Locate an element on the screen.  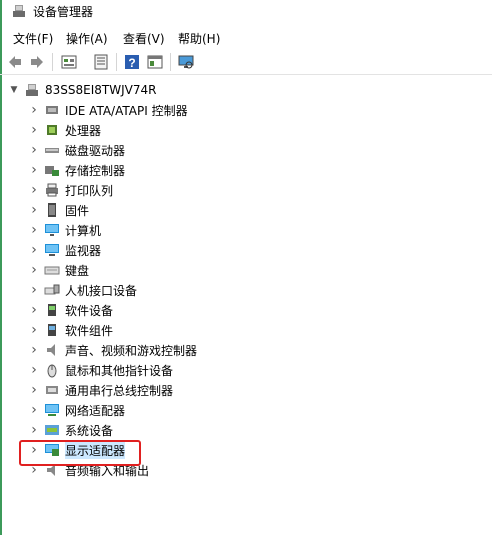
forward-icon is located at coordinates (37, 62).